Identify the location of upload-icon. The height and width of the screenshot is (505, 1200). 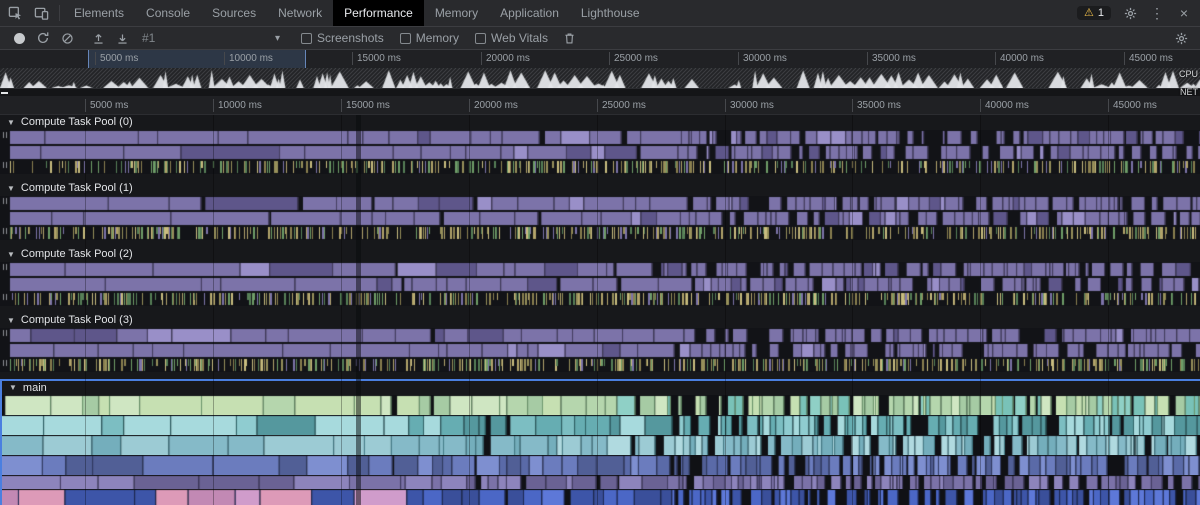
(98, 38).